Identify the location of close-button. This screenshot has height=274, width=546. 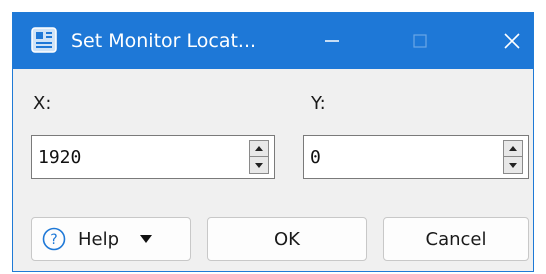
(512, 41).